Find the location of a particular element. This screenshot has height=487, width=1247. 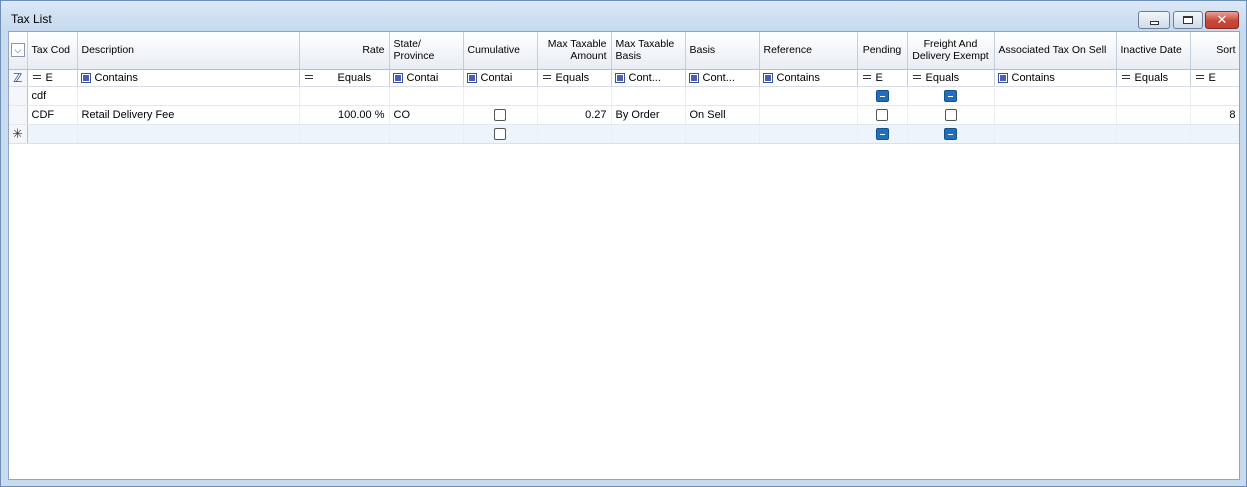

new-cell-rate is located at coordinates (344, 134).